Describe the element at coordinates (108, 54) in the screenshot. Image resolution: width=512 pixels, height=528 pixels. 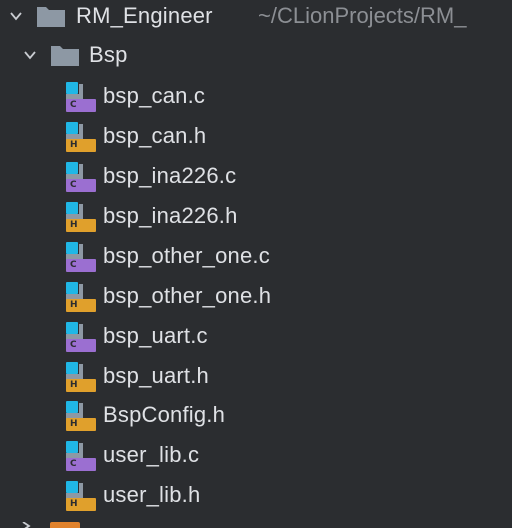
I see `folder-name: Bsp` at that location.